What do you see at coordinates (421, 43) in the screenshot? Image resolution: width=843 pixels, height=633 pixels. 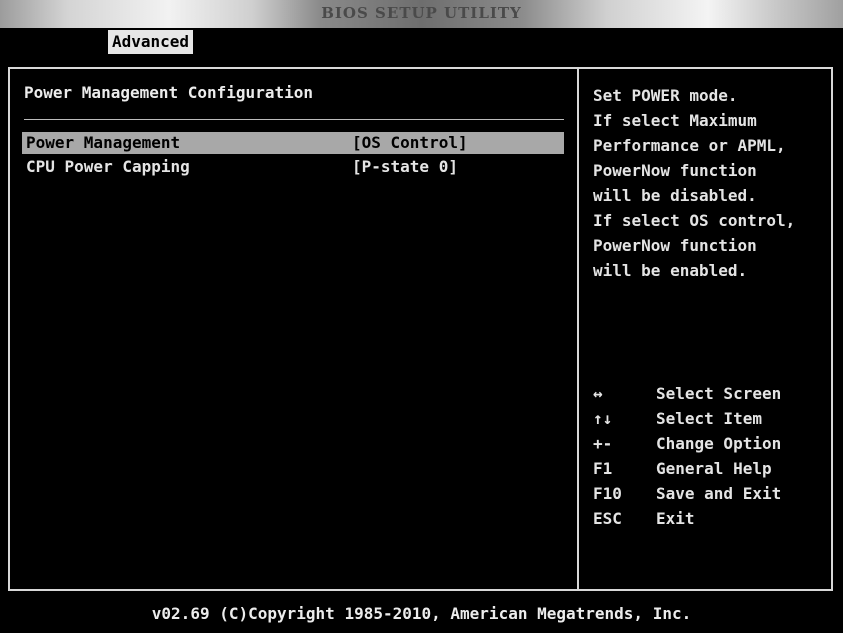 I see `tab-bar: Advanced` at bounding box center [421, 43].